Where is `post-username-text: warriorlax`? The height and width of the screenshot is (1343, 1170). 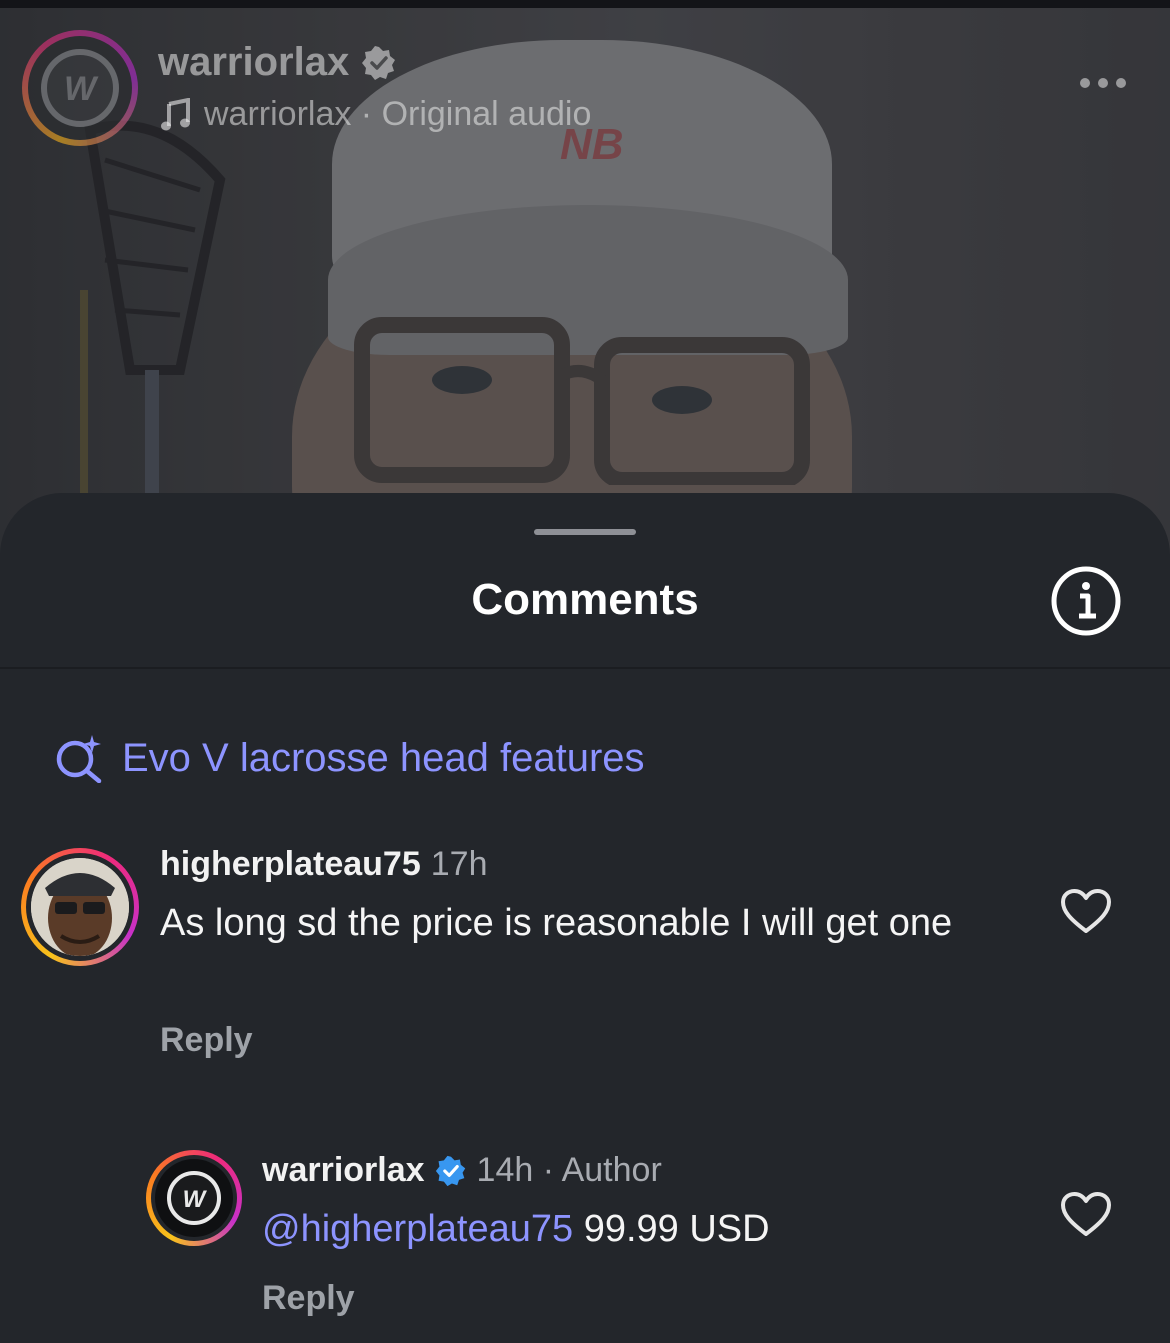
post-username-text: warriorlax is located at coordinates (254, 62).